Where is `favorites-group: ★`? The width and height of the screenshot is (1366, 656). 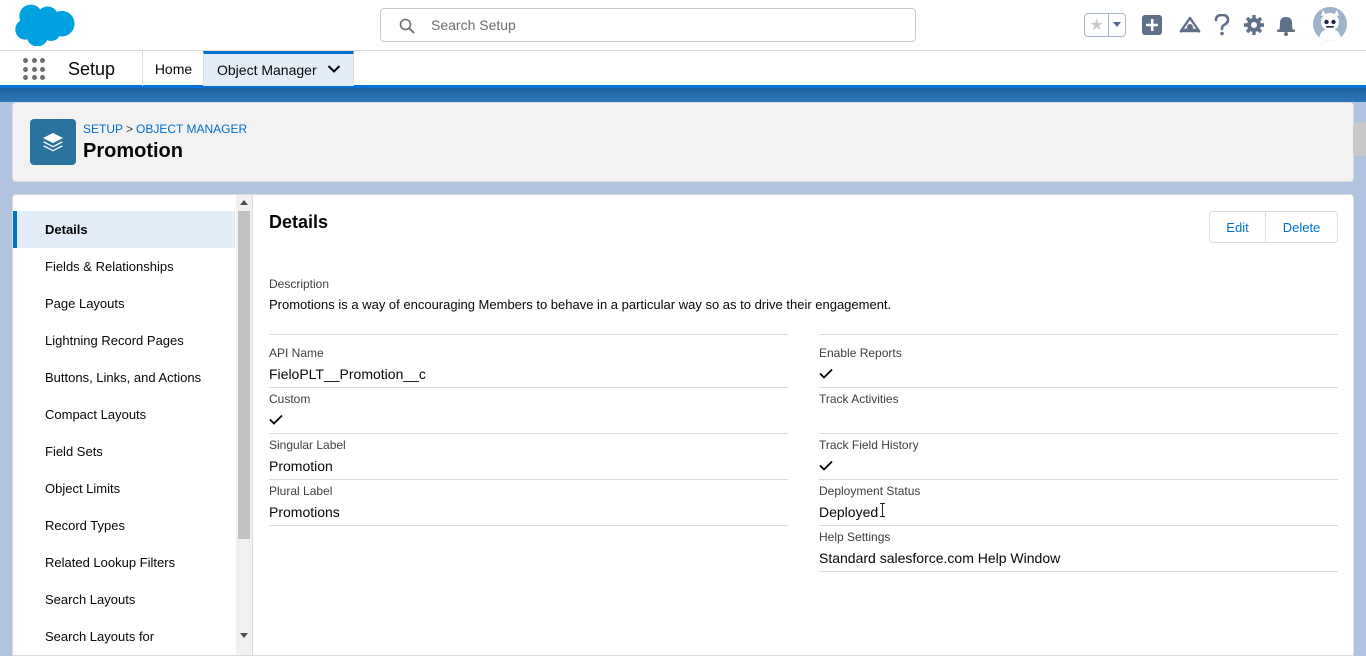 favorites-group: ★ is located at coordinates (1105, 25).